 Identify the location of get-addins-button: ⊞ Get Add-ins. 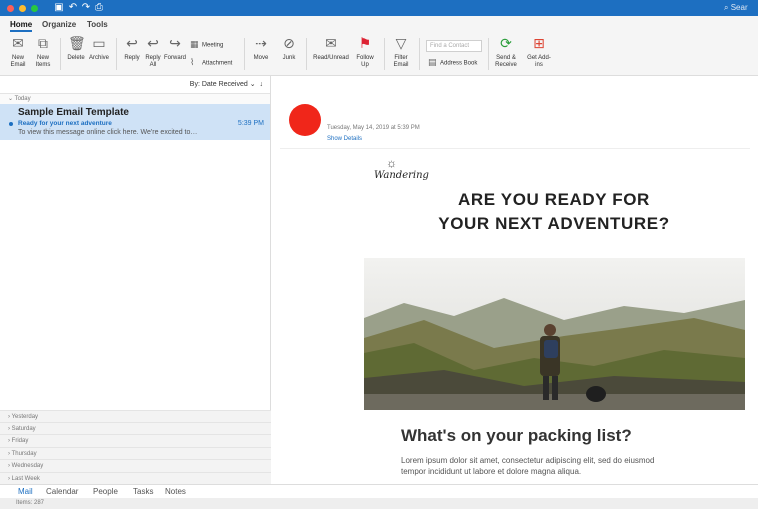
(539, 52).